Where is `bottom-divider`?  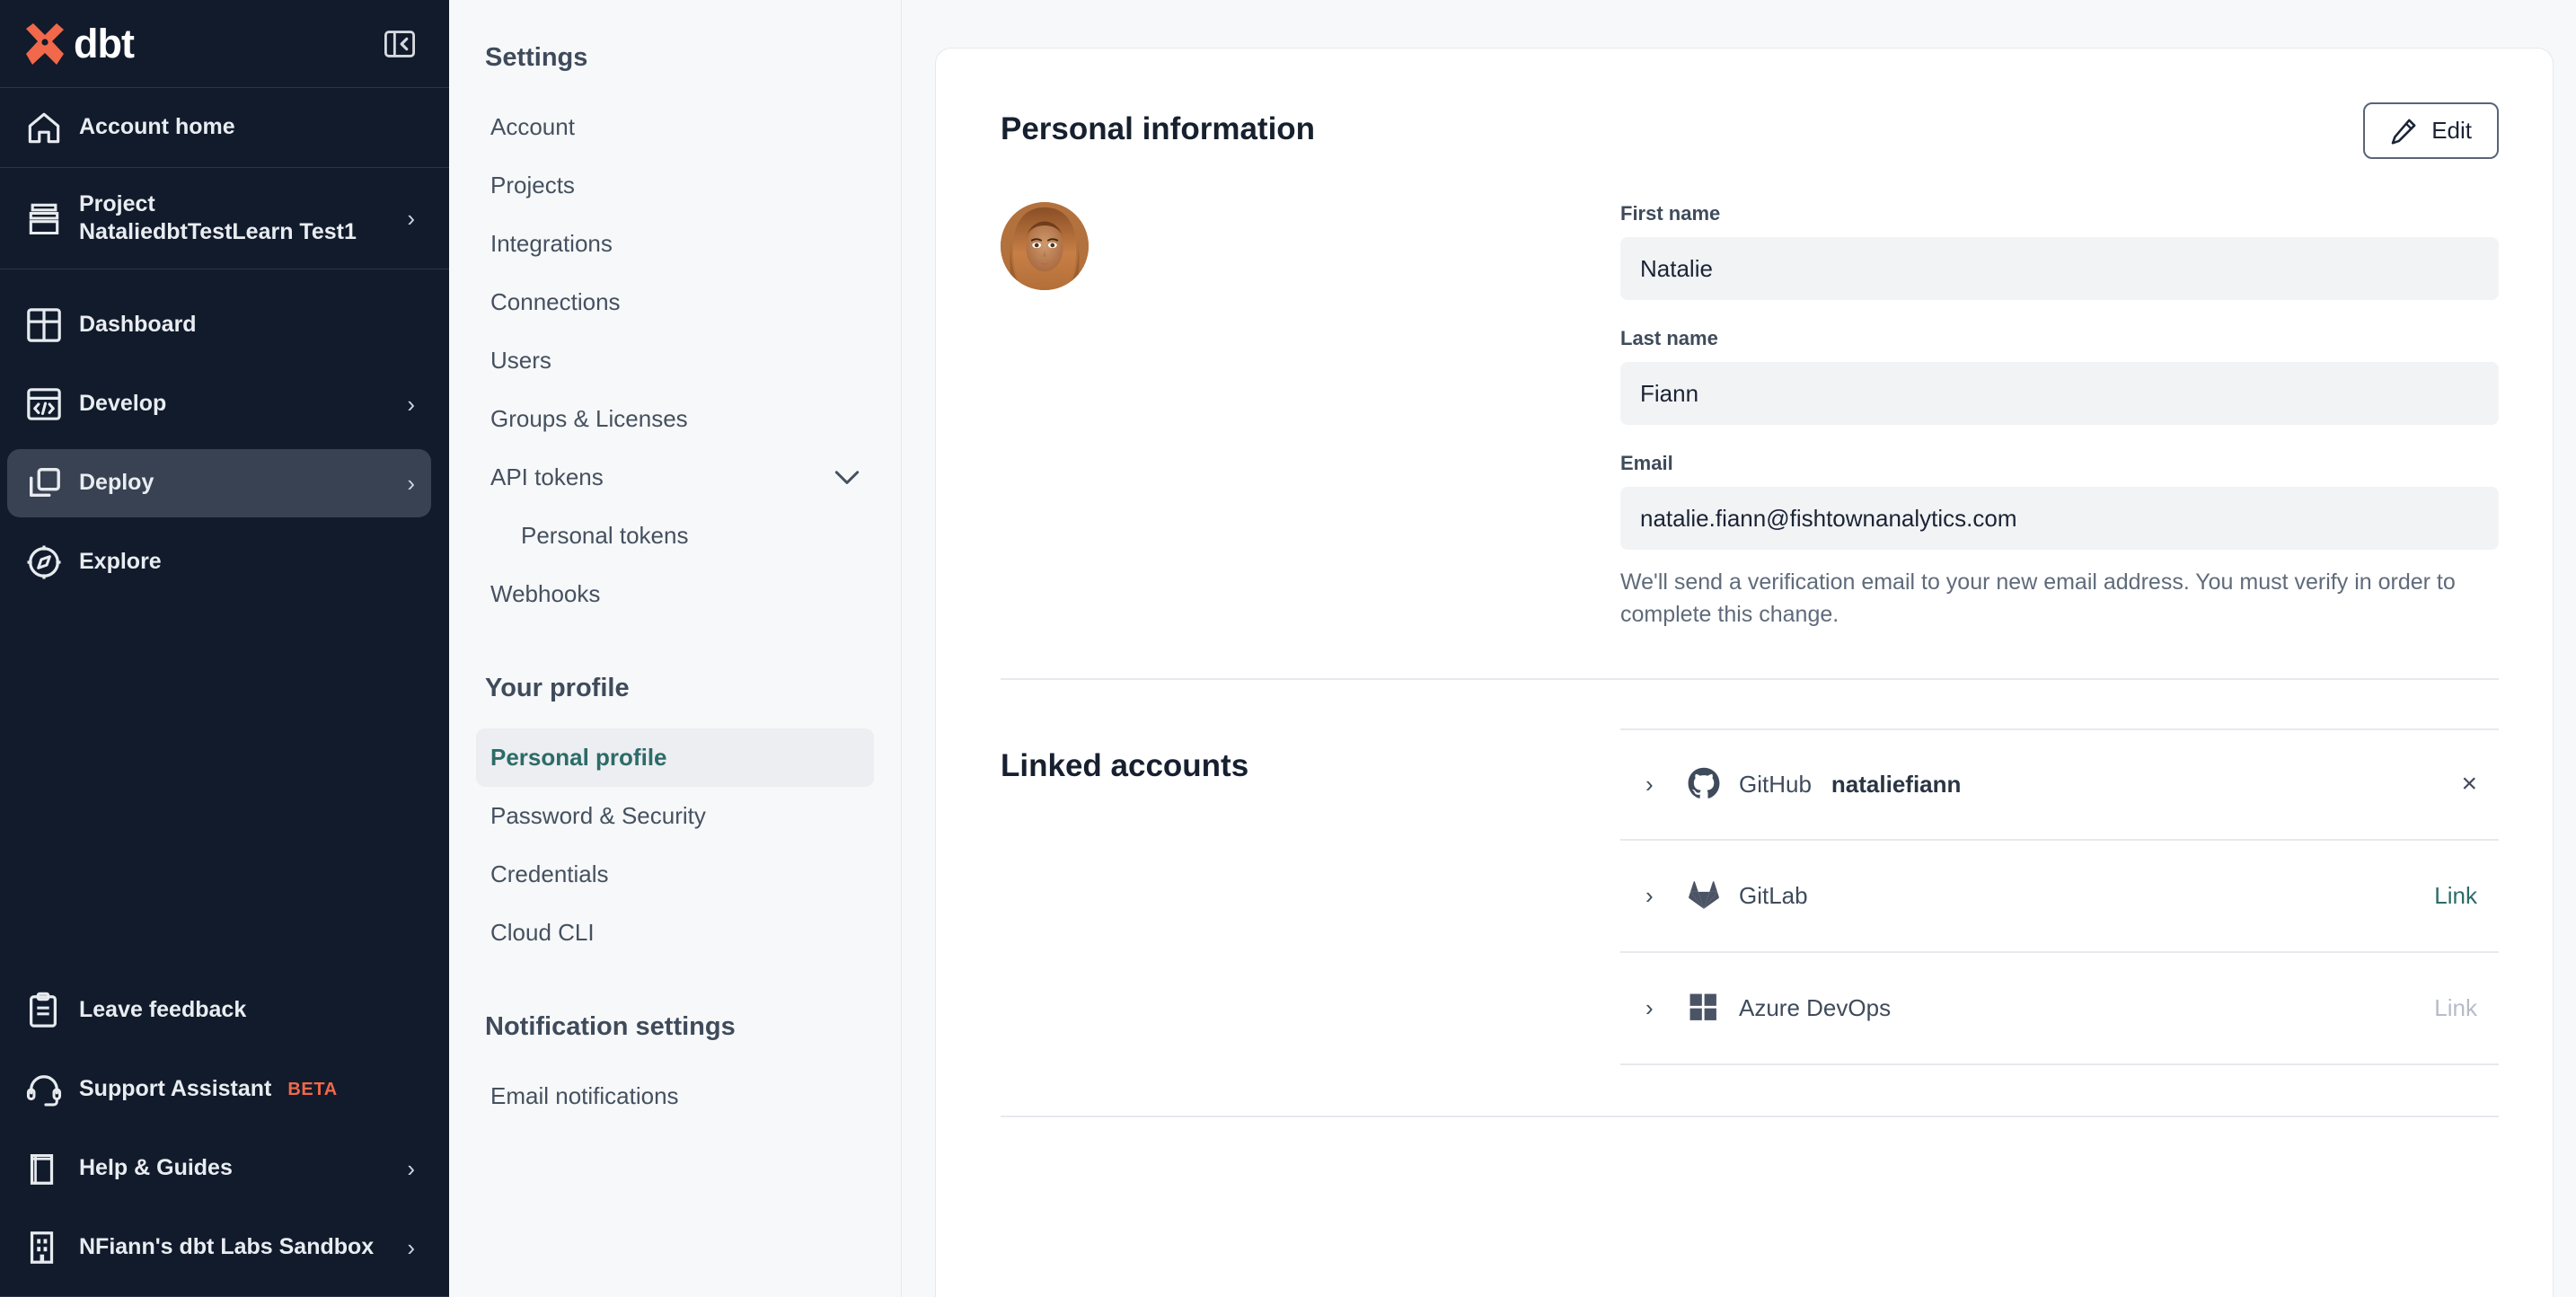
bottom-divider is located at coordinates (1750, 1116).